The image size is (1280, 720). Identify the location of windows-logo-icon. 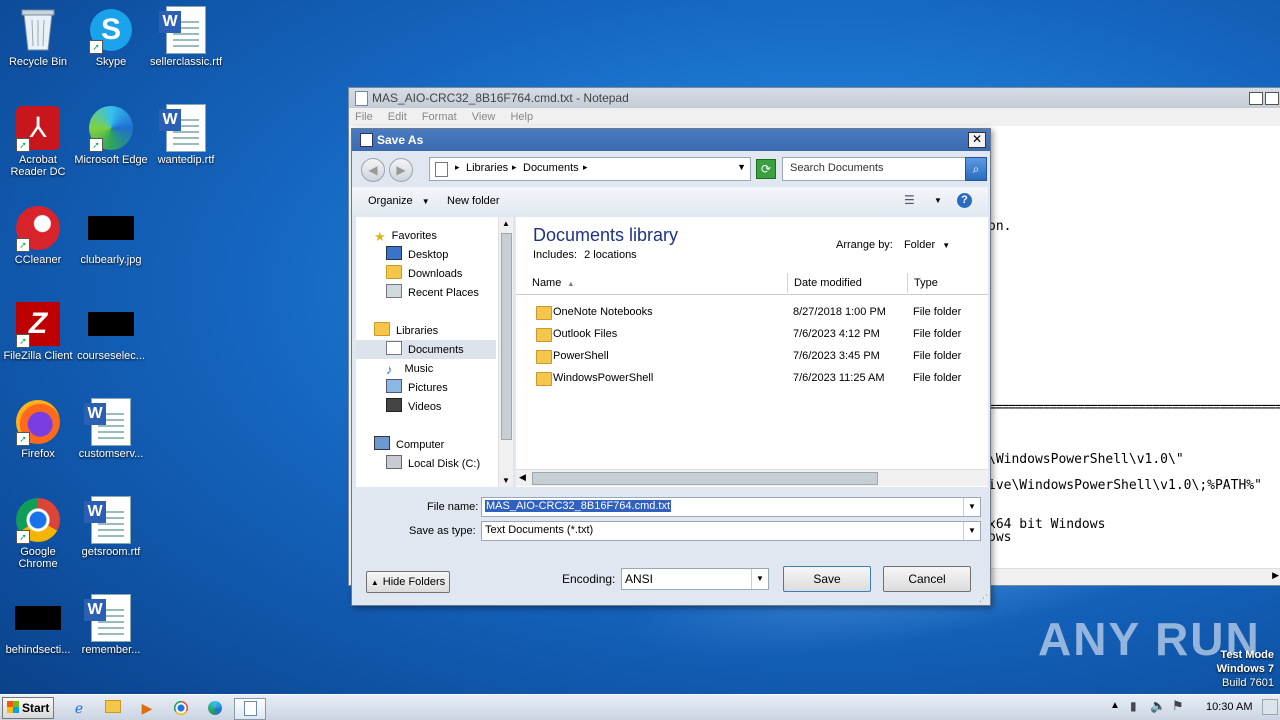
(13, 707).